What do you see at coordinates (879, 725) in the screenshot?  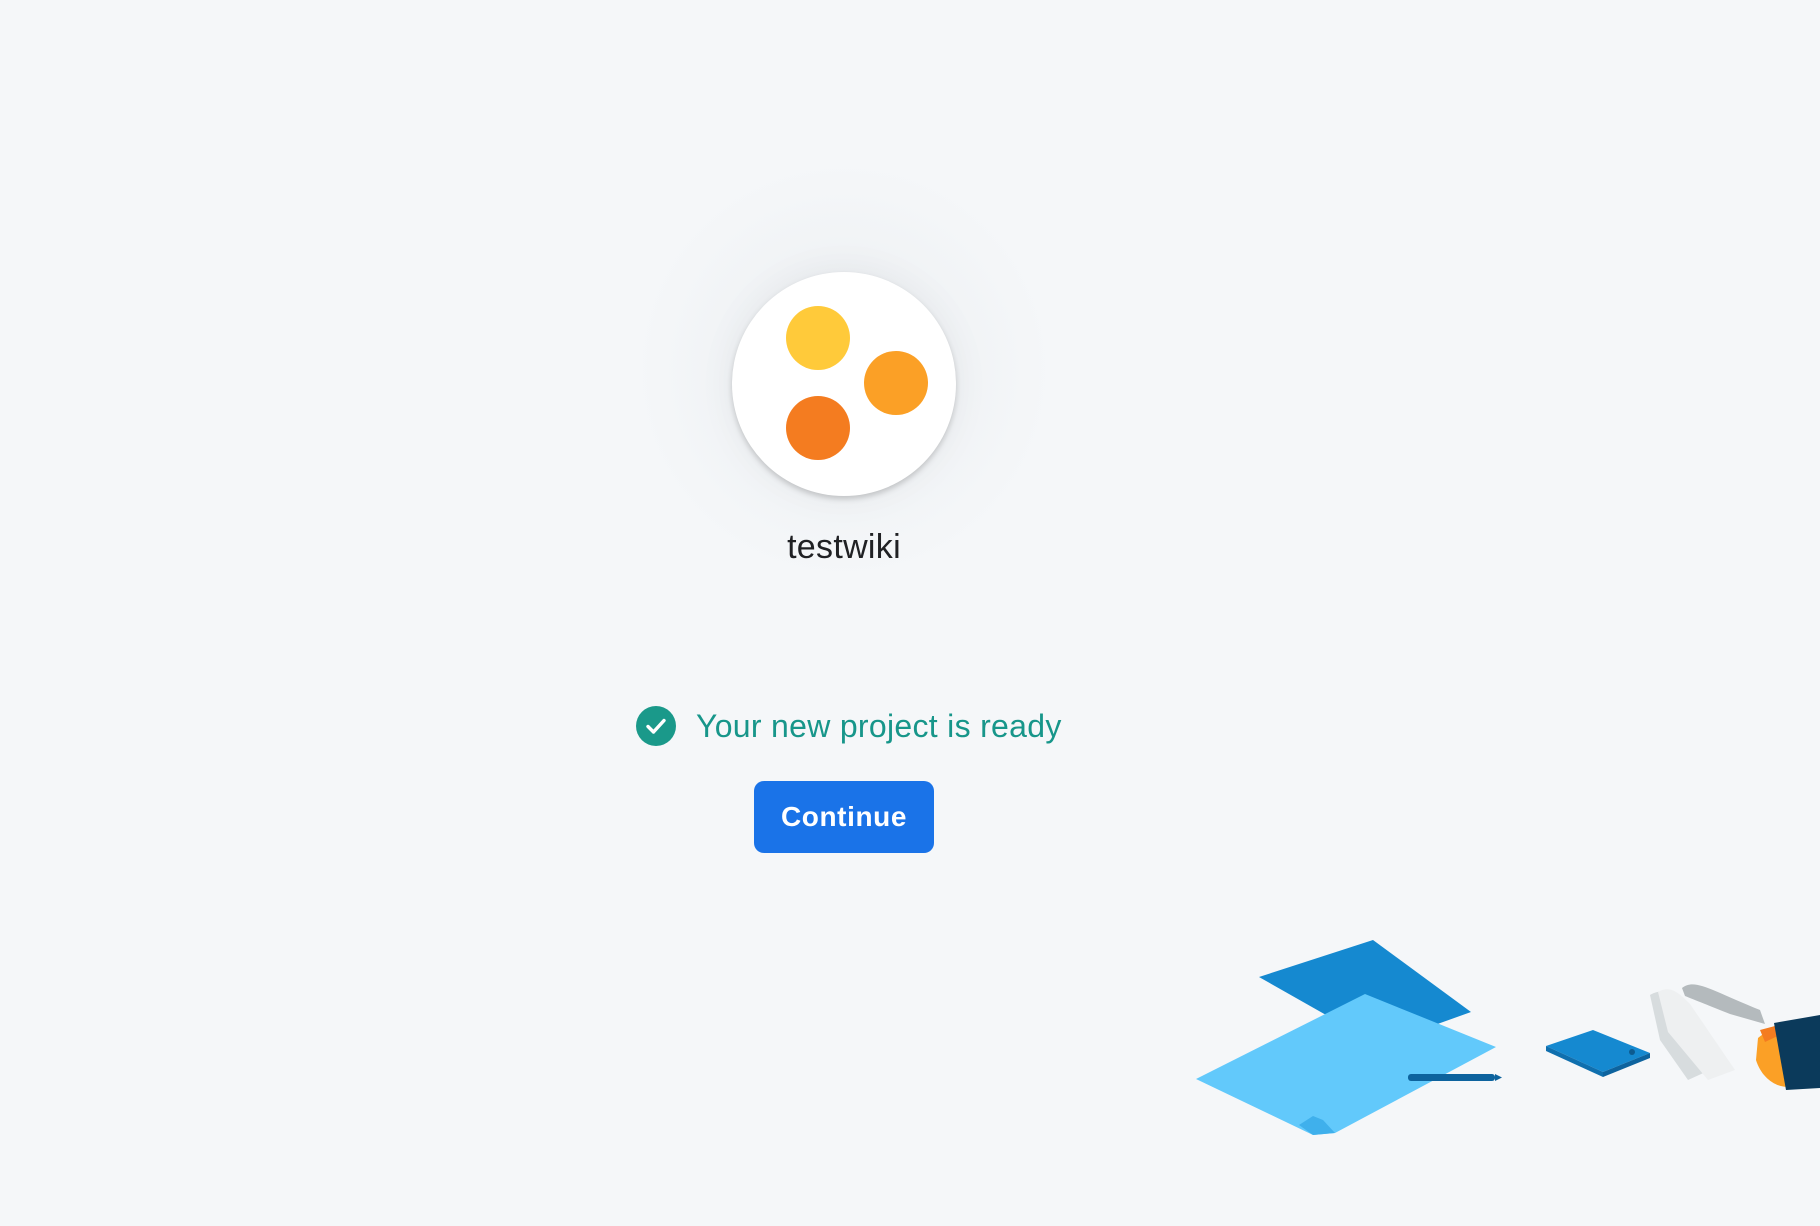 I see `status-text: Your new project is ready` at bounding box center [879, 725].